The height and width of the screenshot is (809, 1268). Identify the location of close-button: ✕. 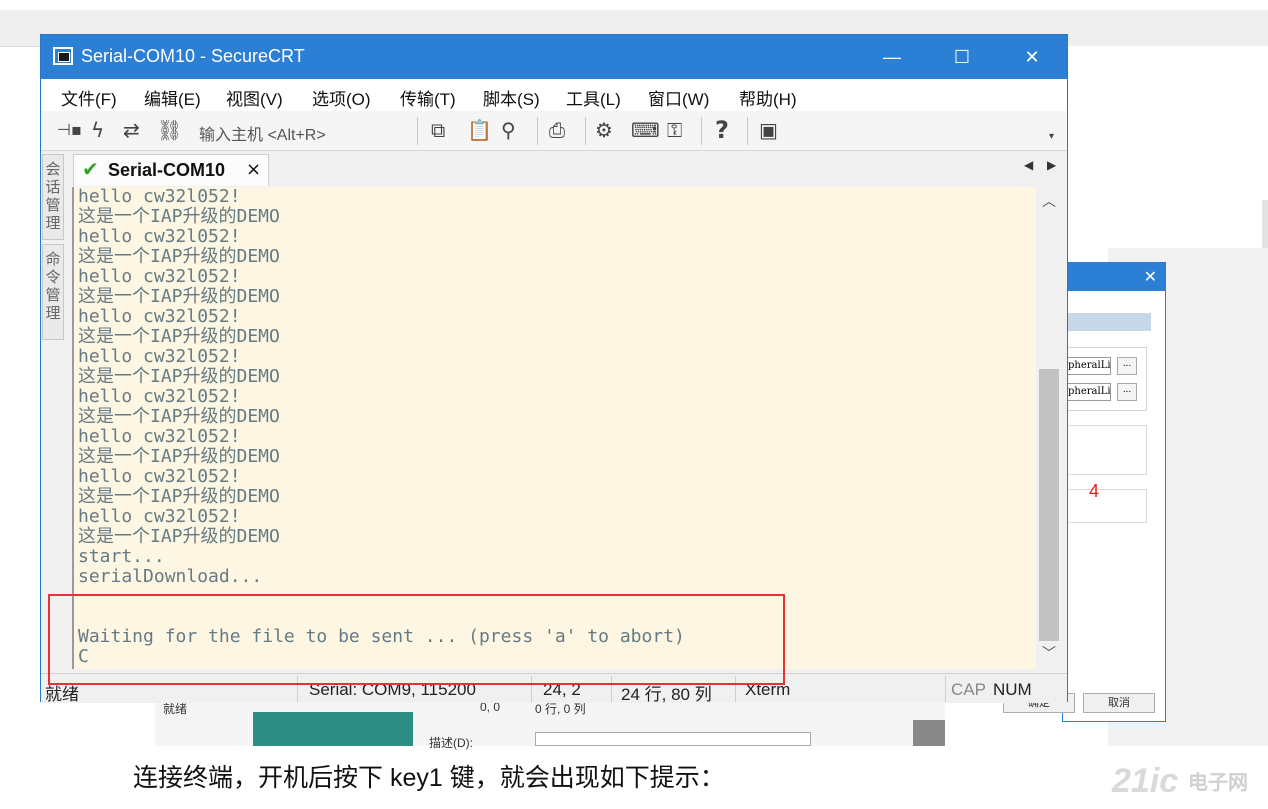
(1032, 57).